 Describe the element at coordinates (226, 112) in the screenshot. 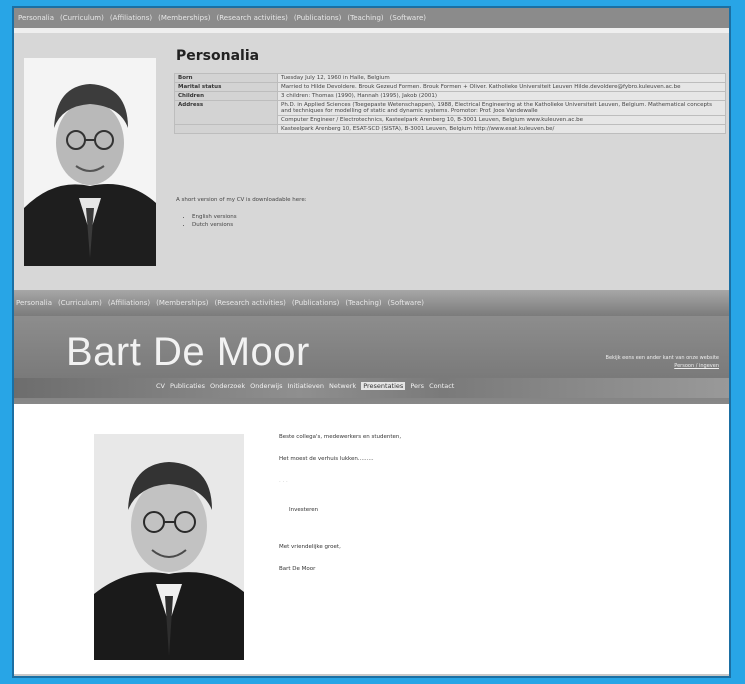

I see `row-key: Address` at that location.